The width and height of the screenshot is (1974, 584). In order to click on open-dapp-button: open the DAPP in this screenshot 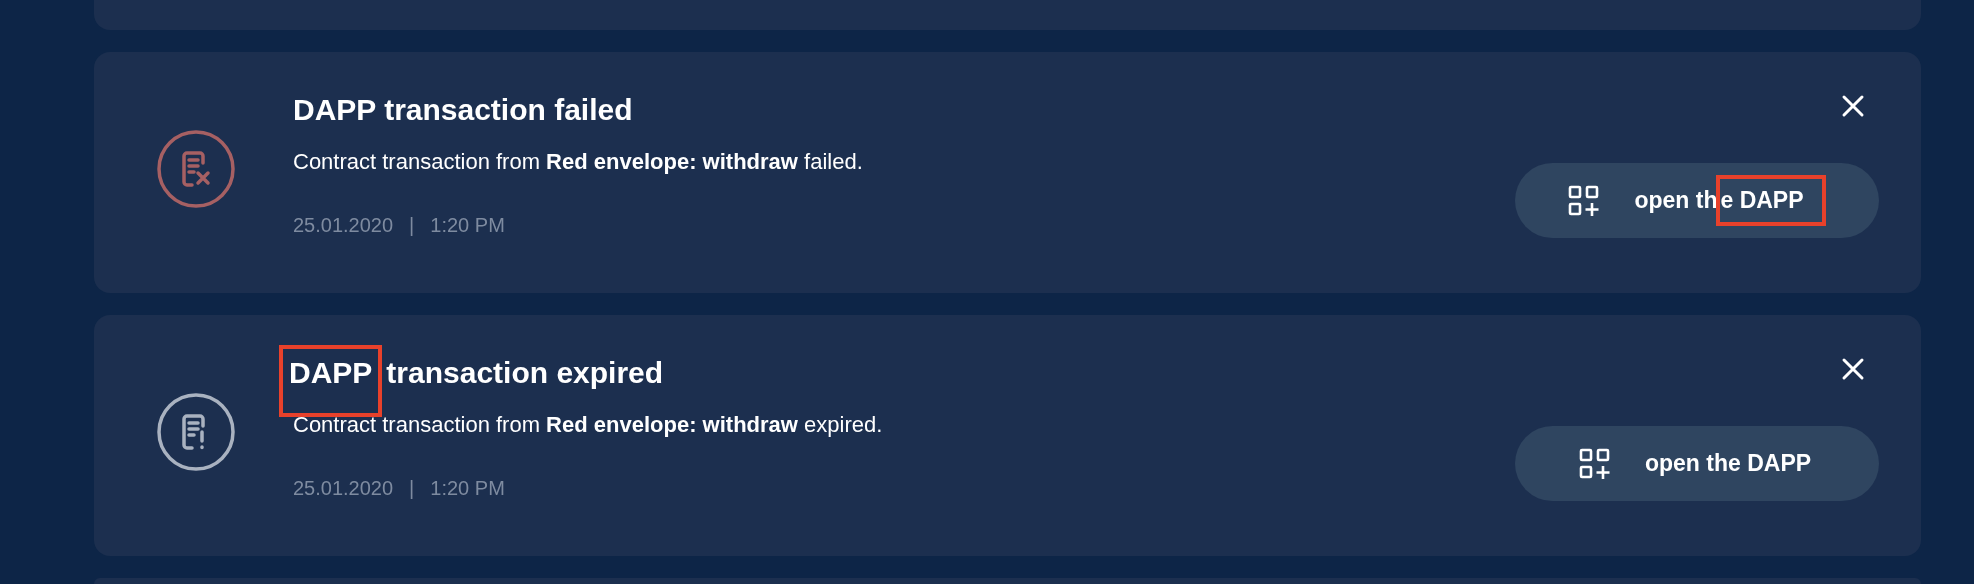, I will do `click(1697, 463)`.